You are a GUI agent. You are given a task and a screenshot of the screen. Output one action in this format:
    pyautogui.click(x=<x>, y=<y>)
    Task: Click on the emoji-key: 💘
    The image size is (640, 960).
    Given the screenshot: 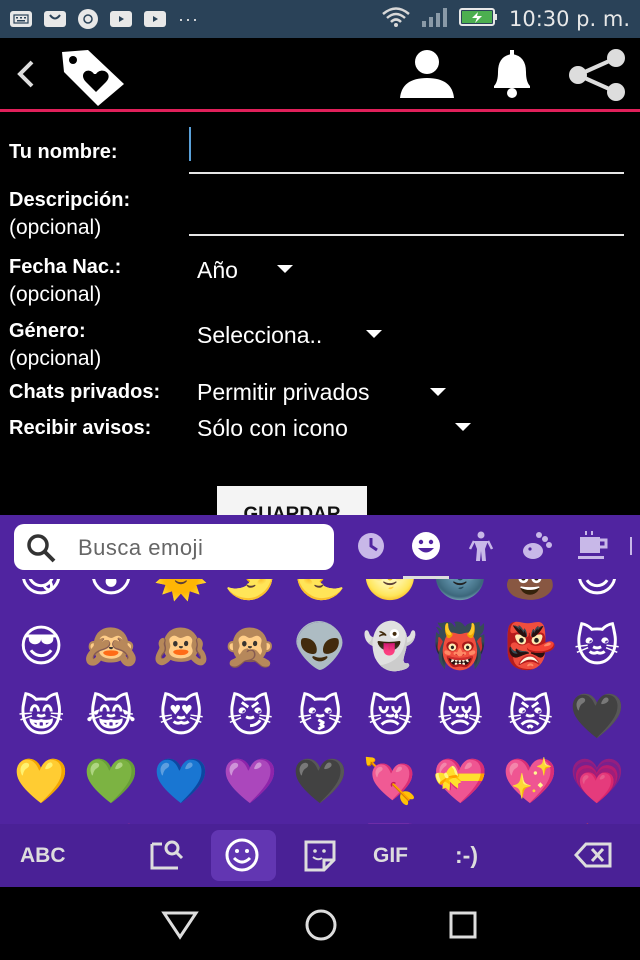 What is the action you would take?
    pyautogui.click(x=390, y=782)
    